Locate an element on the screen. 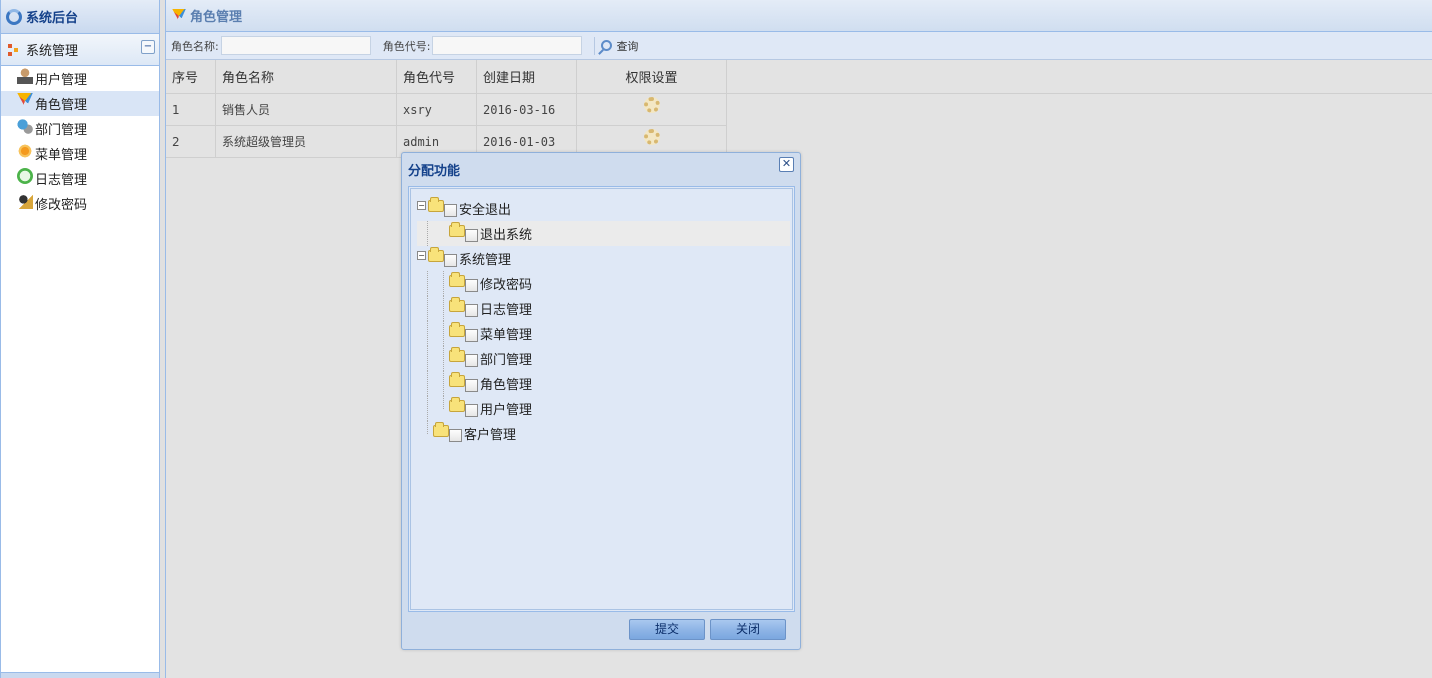 This screenshot has width=1432, height=678. table-row: 1 销售人员 xsry 2016-03-16 is located at coordinates (799, 110).